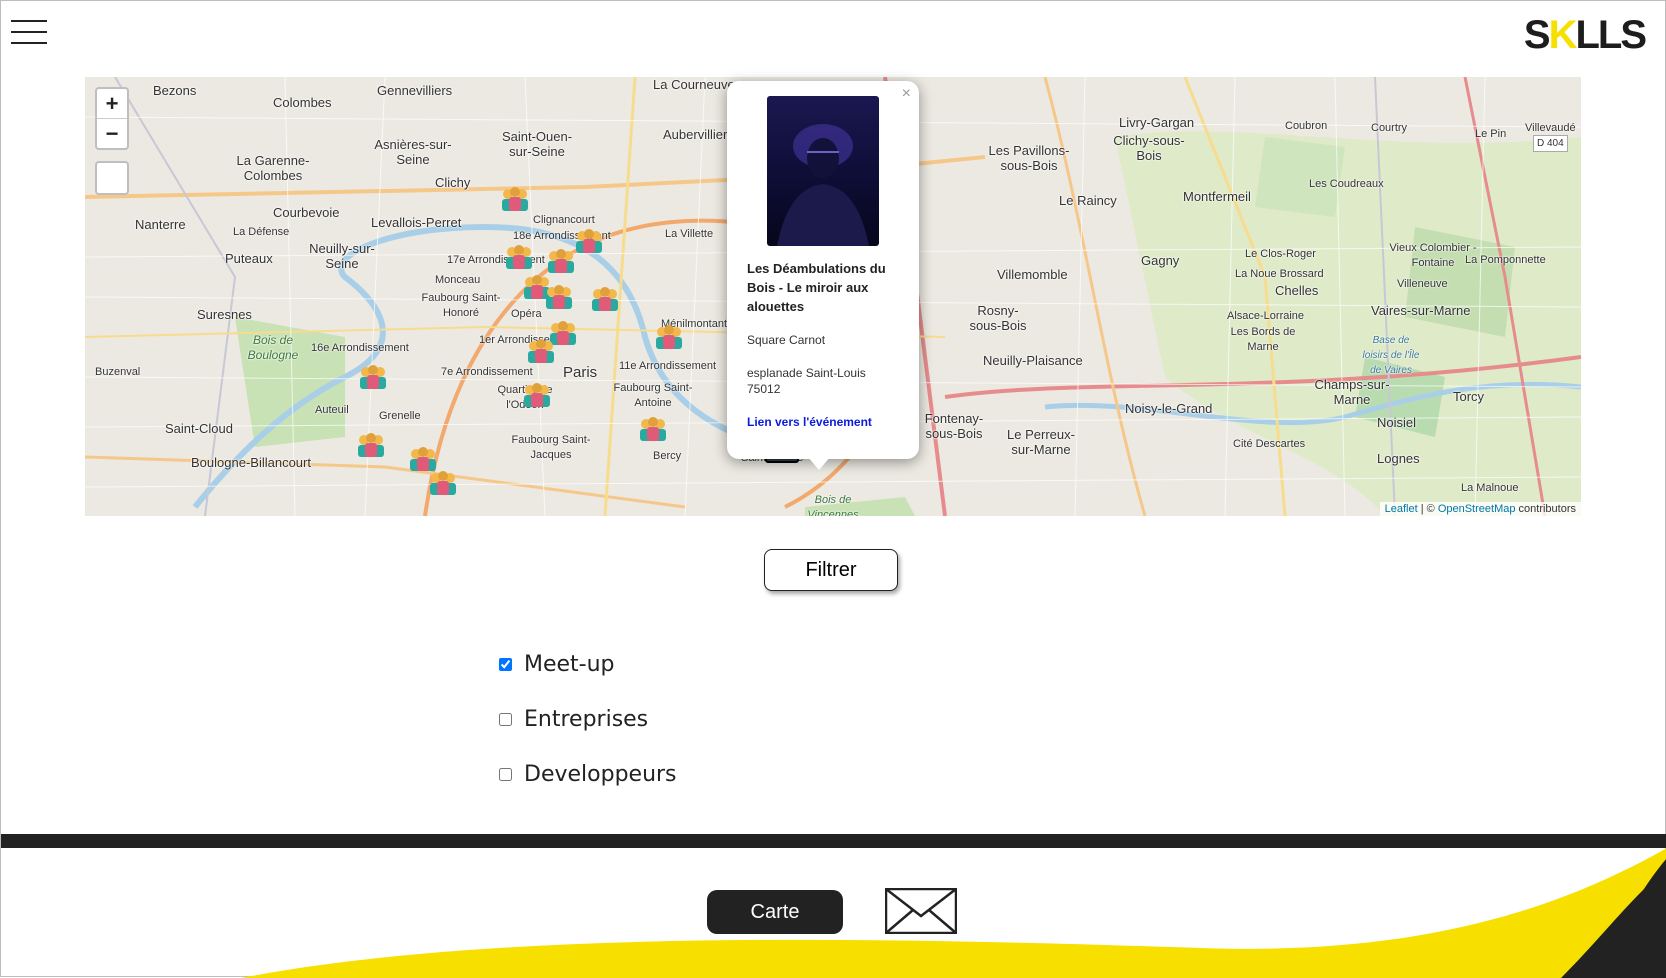  Describe the element at coordinates (1297, 290) in the screenshot. I see `map-label: Chelles` at that location.